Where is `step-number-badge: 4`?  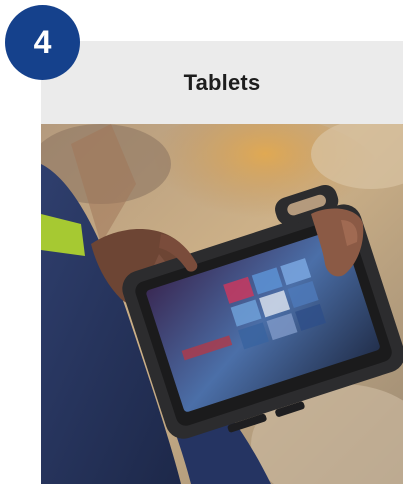
step-number-badge: 4 is located at coordinates (42, 42).